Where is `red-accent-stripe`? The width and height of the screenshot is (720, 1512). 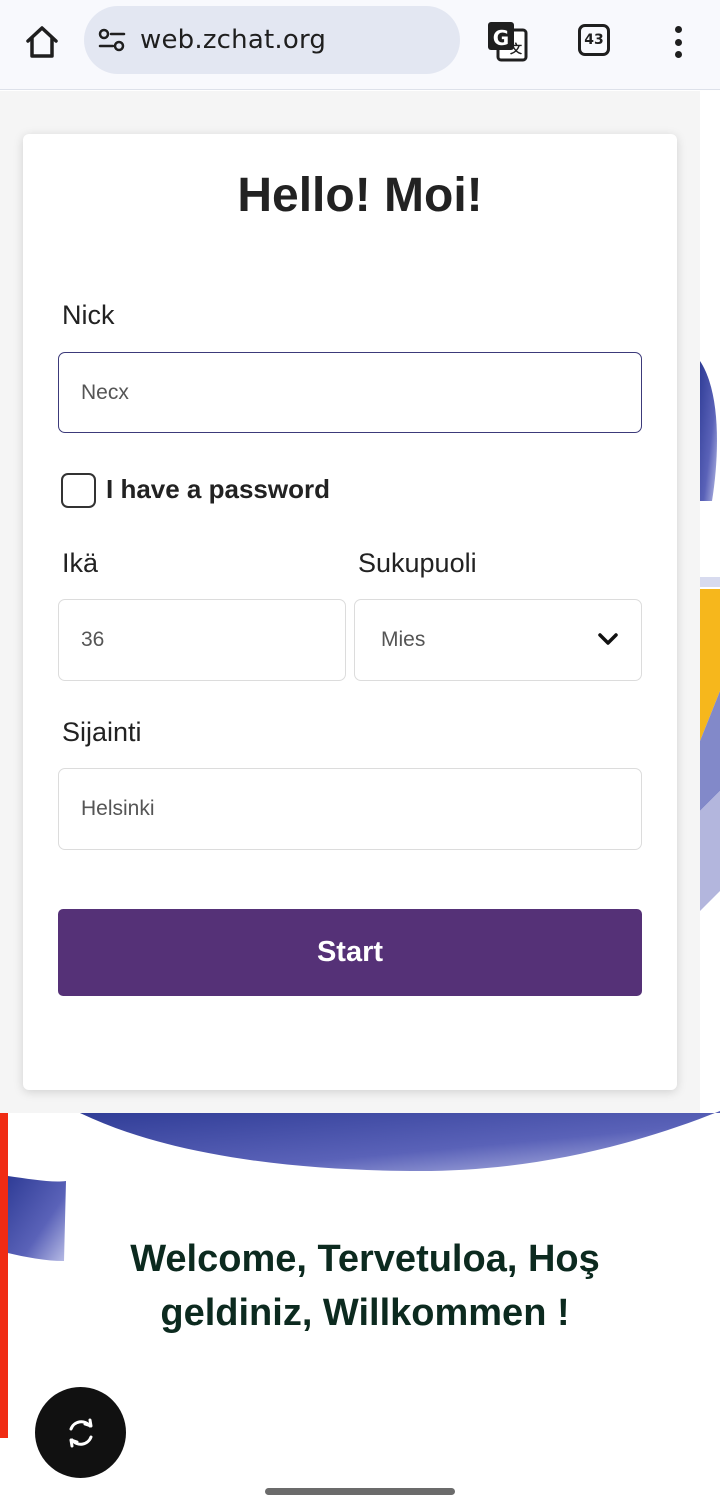
red-accent-stripe is located at coordinates (4, 1275).